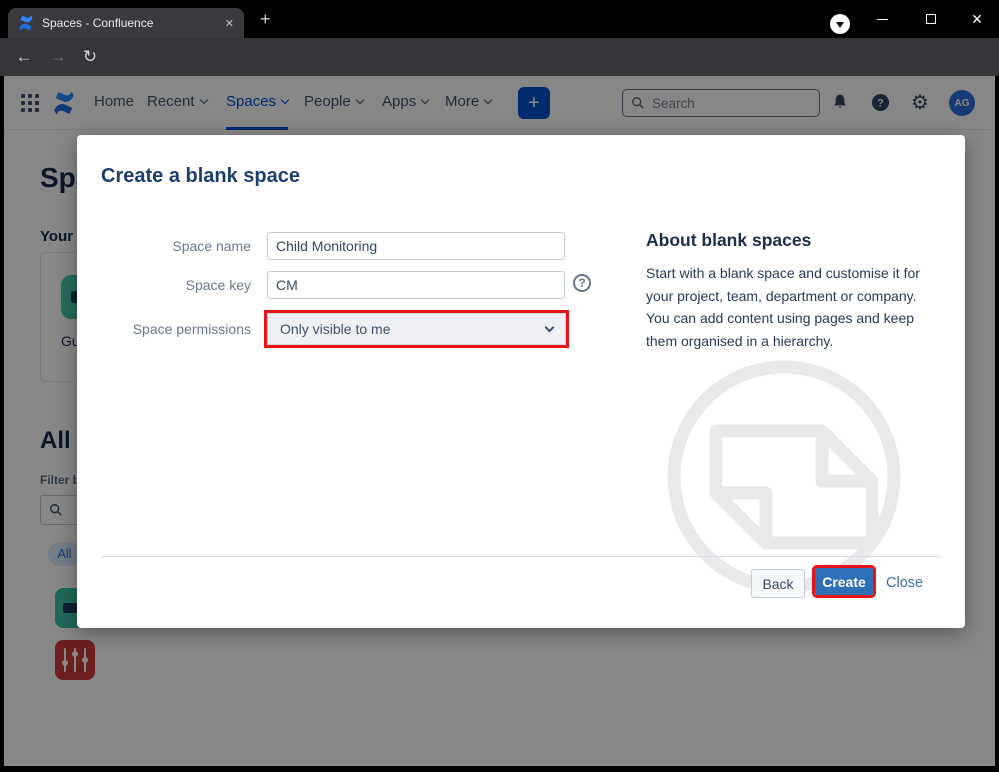 Image resolution: width=999 pixels, height=772 pixels. What do you see at coordinates (416, 246) in the screenshot?
I see `space-name-input` at bounding box center [416, 246].